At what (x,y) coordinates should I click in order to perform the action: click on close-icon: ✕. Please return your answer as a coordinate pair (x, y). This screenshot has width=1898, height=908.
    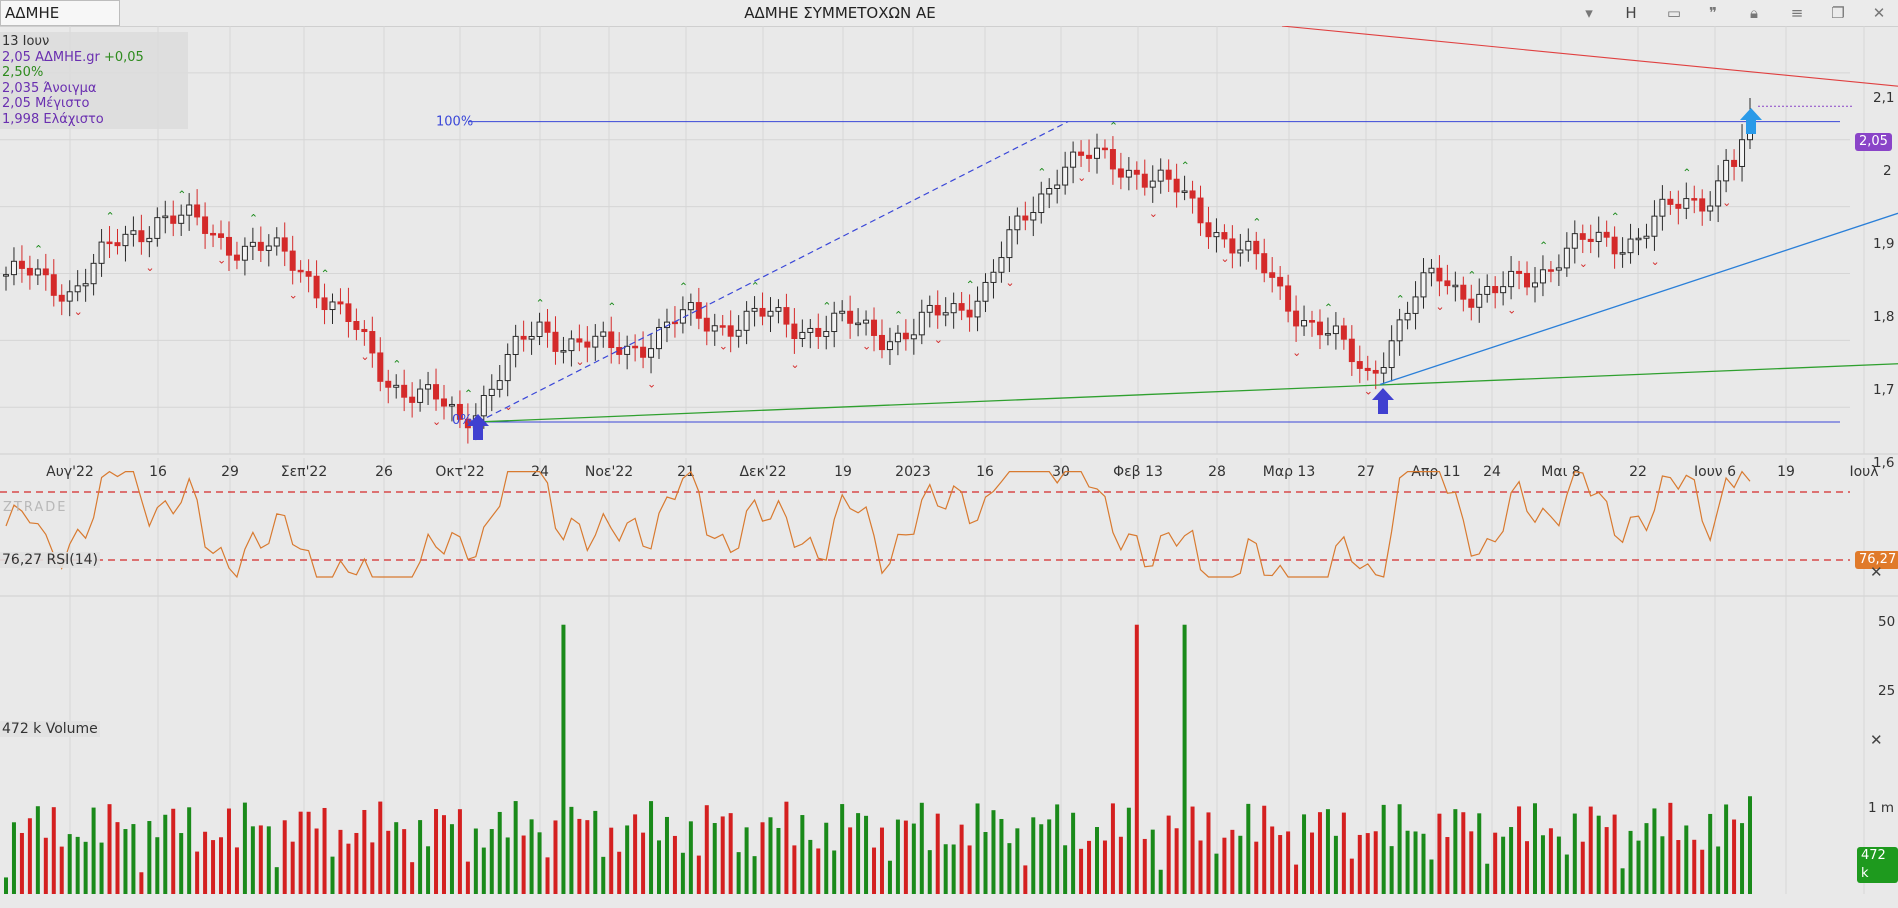
    Looking at the image, I should click on (1879, 13).